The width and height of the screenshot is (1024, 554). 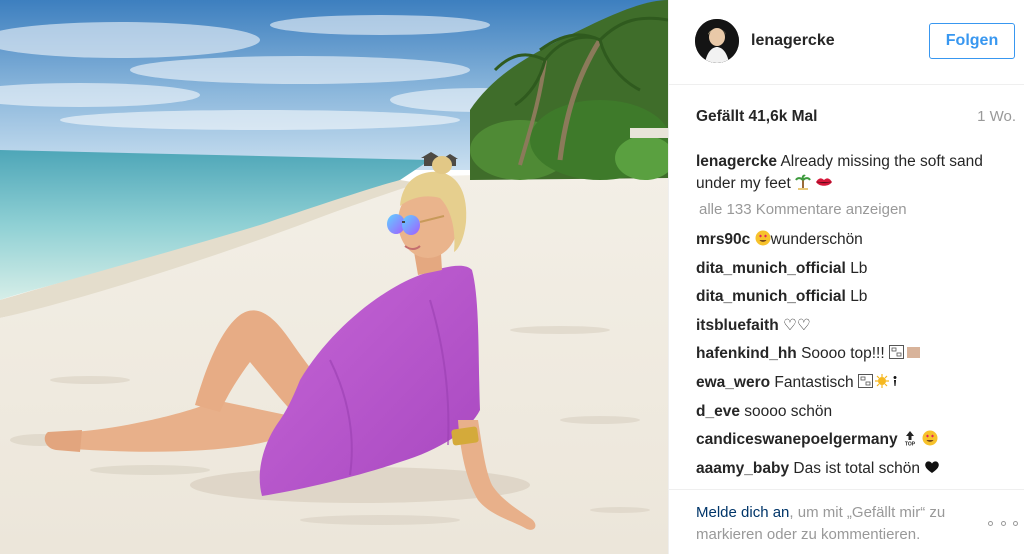 I want to click on comment-item: mrs90c wunderschön, so click(x=856, y=243).